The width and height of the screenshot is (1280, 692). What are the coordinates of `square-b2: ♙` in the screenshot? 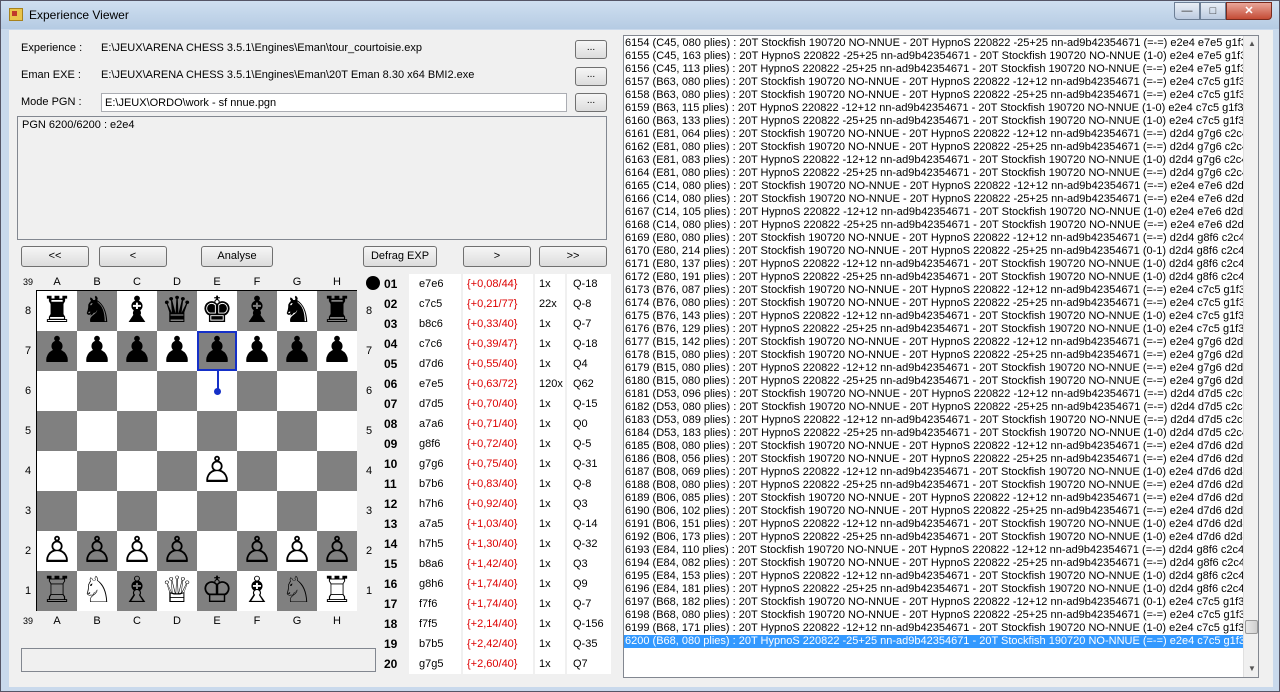 It's located at (97, 551).